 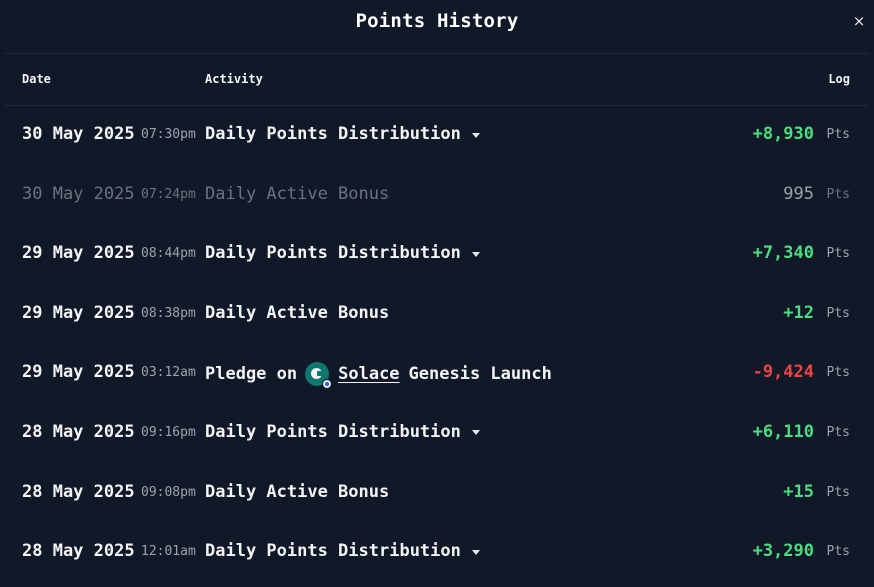 What do you see at coordinates (251, 374) in the screenshot?
I see `activity-prefix: Pledge on` at bounding box center [251, 374].